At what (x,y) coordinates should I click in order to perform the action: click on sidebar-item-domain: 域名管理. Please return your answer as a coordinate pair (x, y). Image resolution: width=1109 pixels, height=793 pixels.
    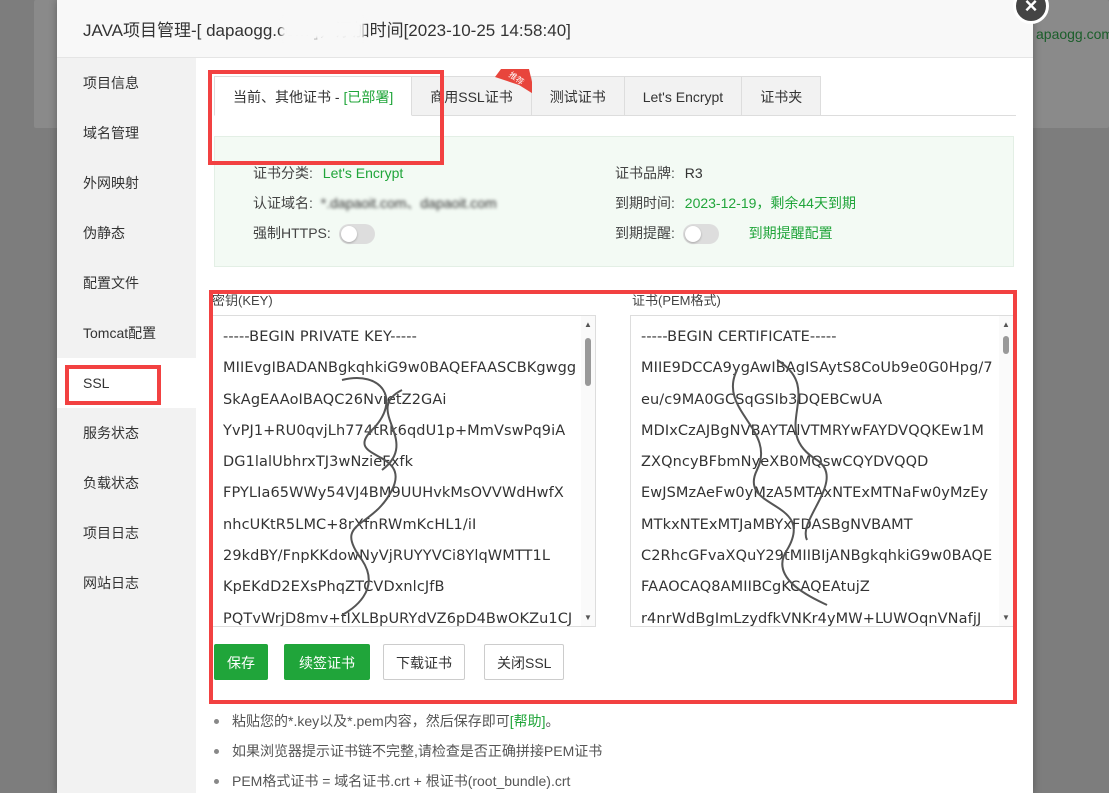
    Looking at the image, I should click on (126, 133).